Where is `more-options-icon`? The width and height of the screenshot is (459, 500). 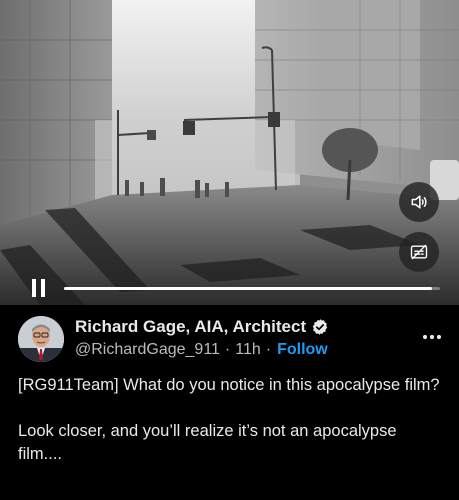
more-options-icon is located at coordinates (432, 337).